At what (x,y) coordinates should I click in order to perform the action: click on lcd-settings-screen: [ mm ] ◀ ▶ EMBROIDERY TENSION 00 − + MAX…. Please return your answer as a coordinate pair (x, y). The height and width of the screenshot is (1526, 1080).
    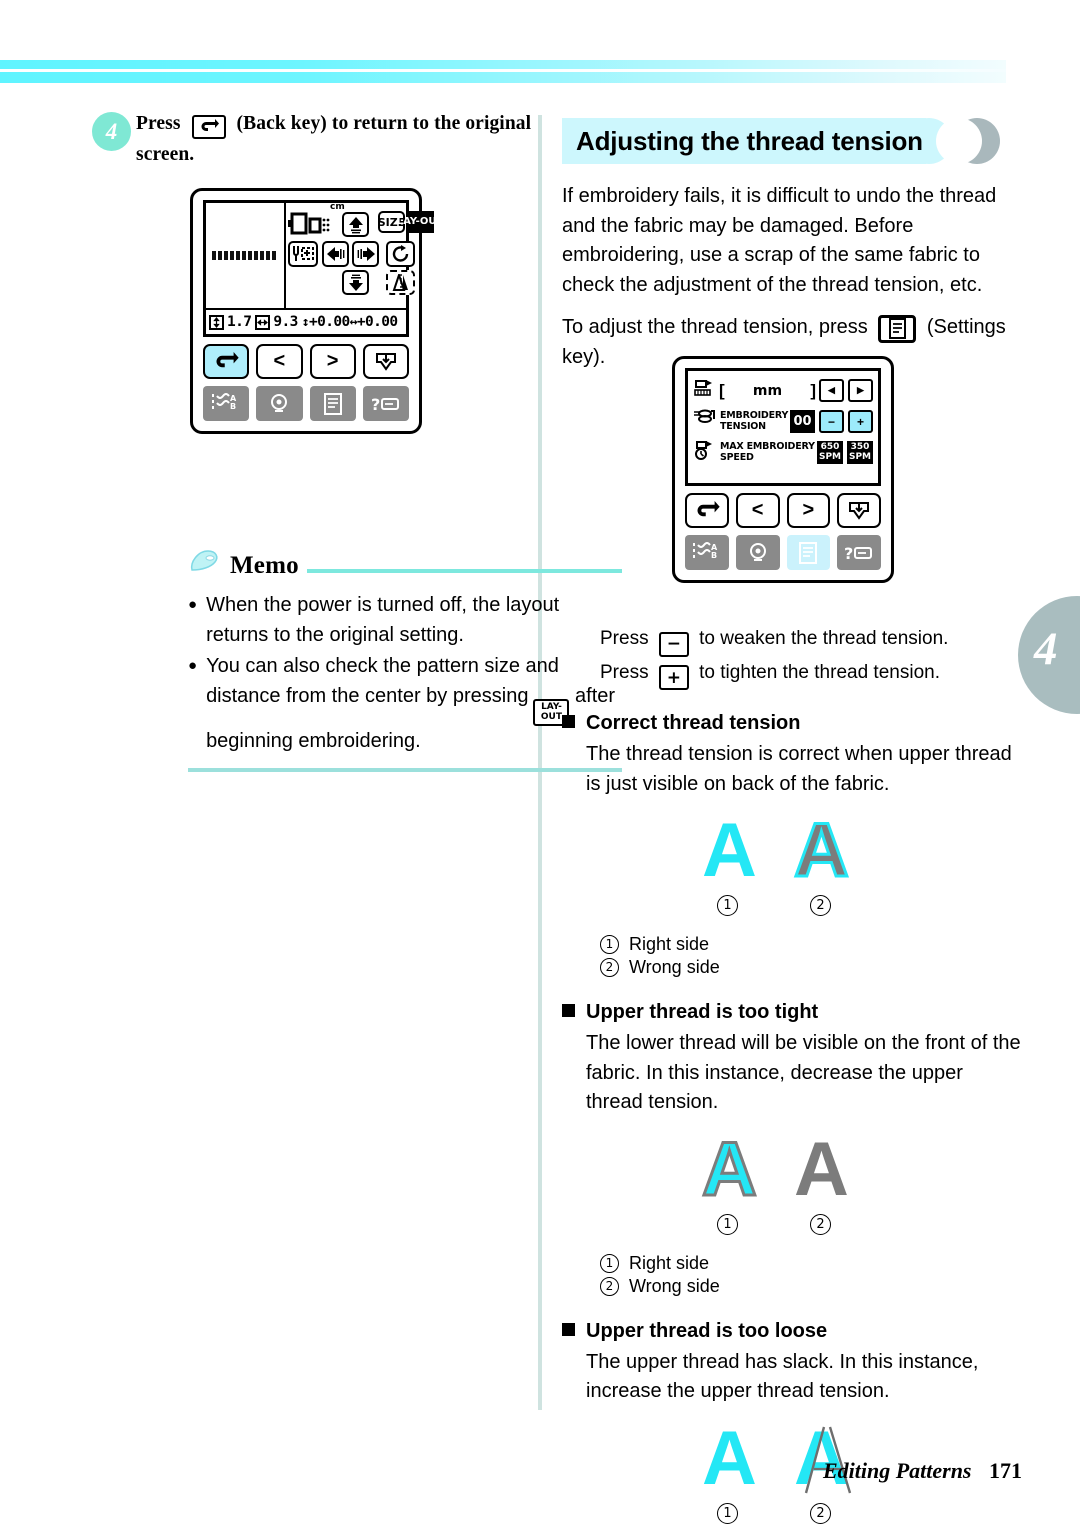
    Looking at the image, I should click on (783, 469).